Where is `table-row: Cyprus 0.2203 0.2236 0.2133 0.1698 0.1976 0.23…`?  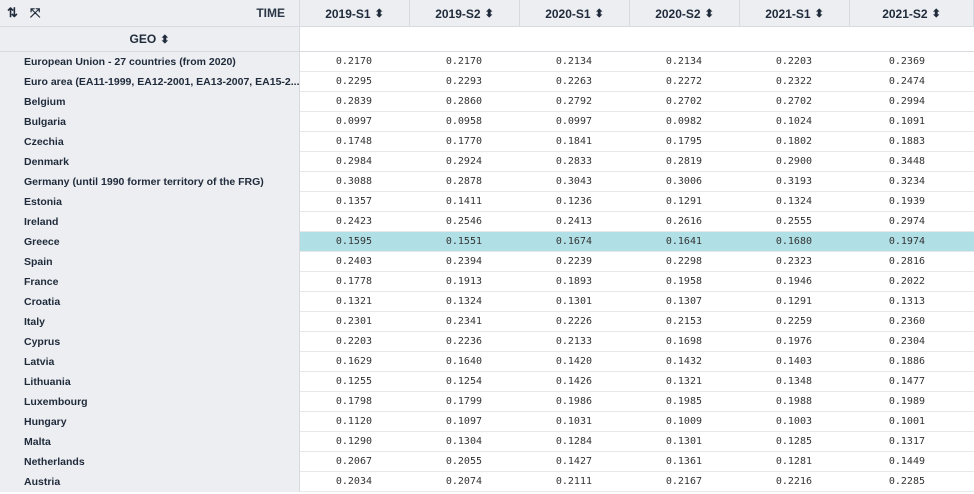 table-row: Cyprus 0.2203 0.2236 0.2133 0.1698 0.1976 0.23… is located at coordinates (487, 342).